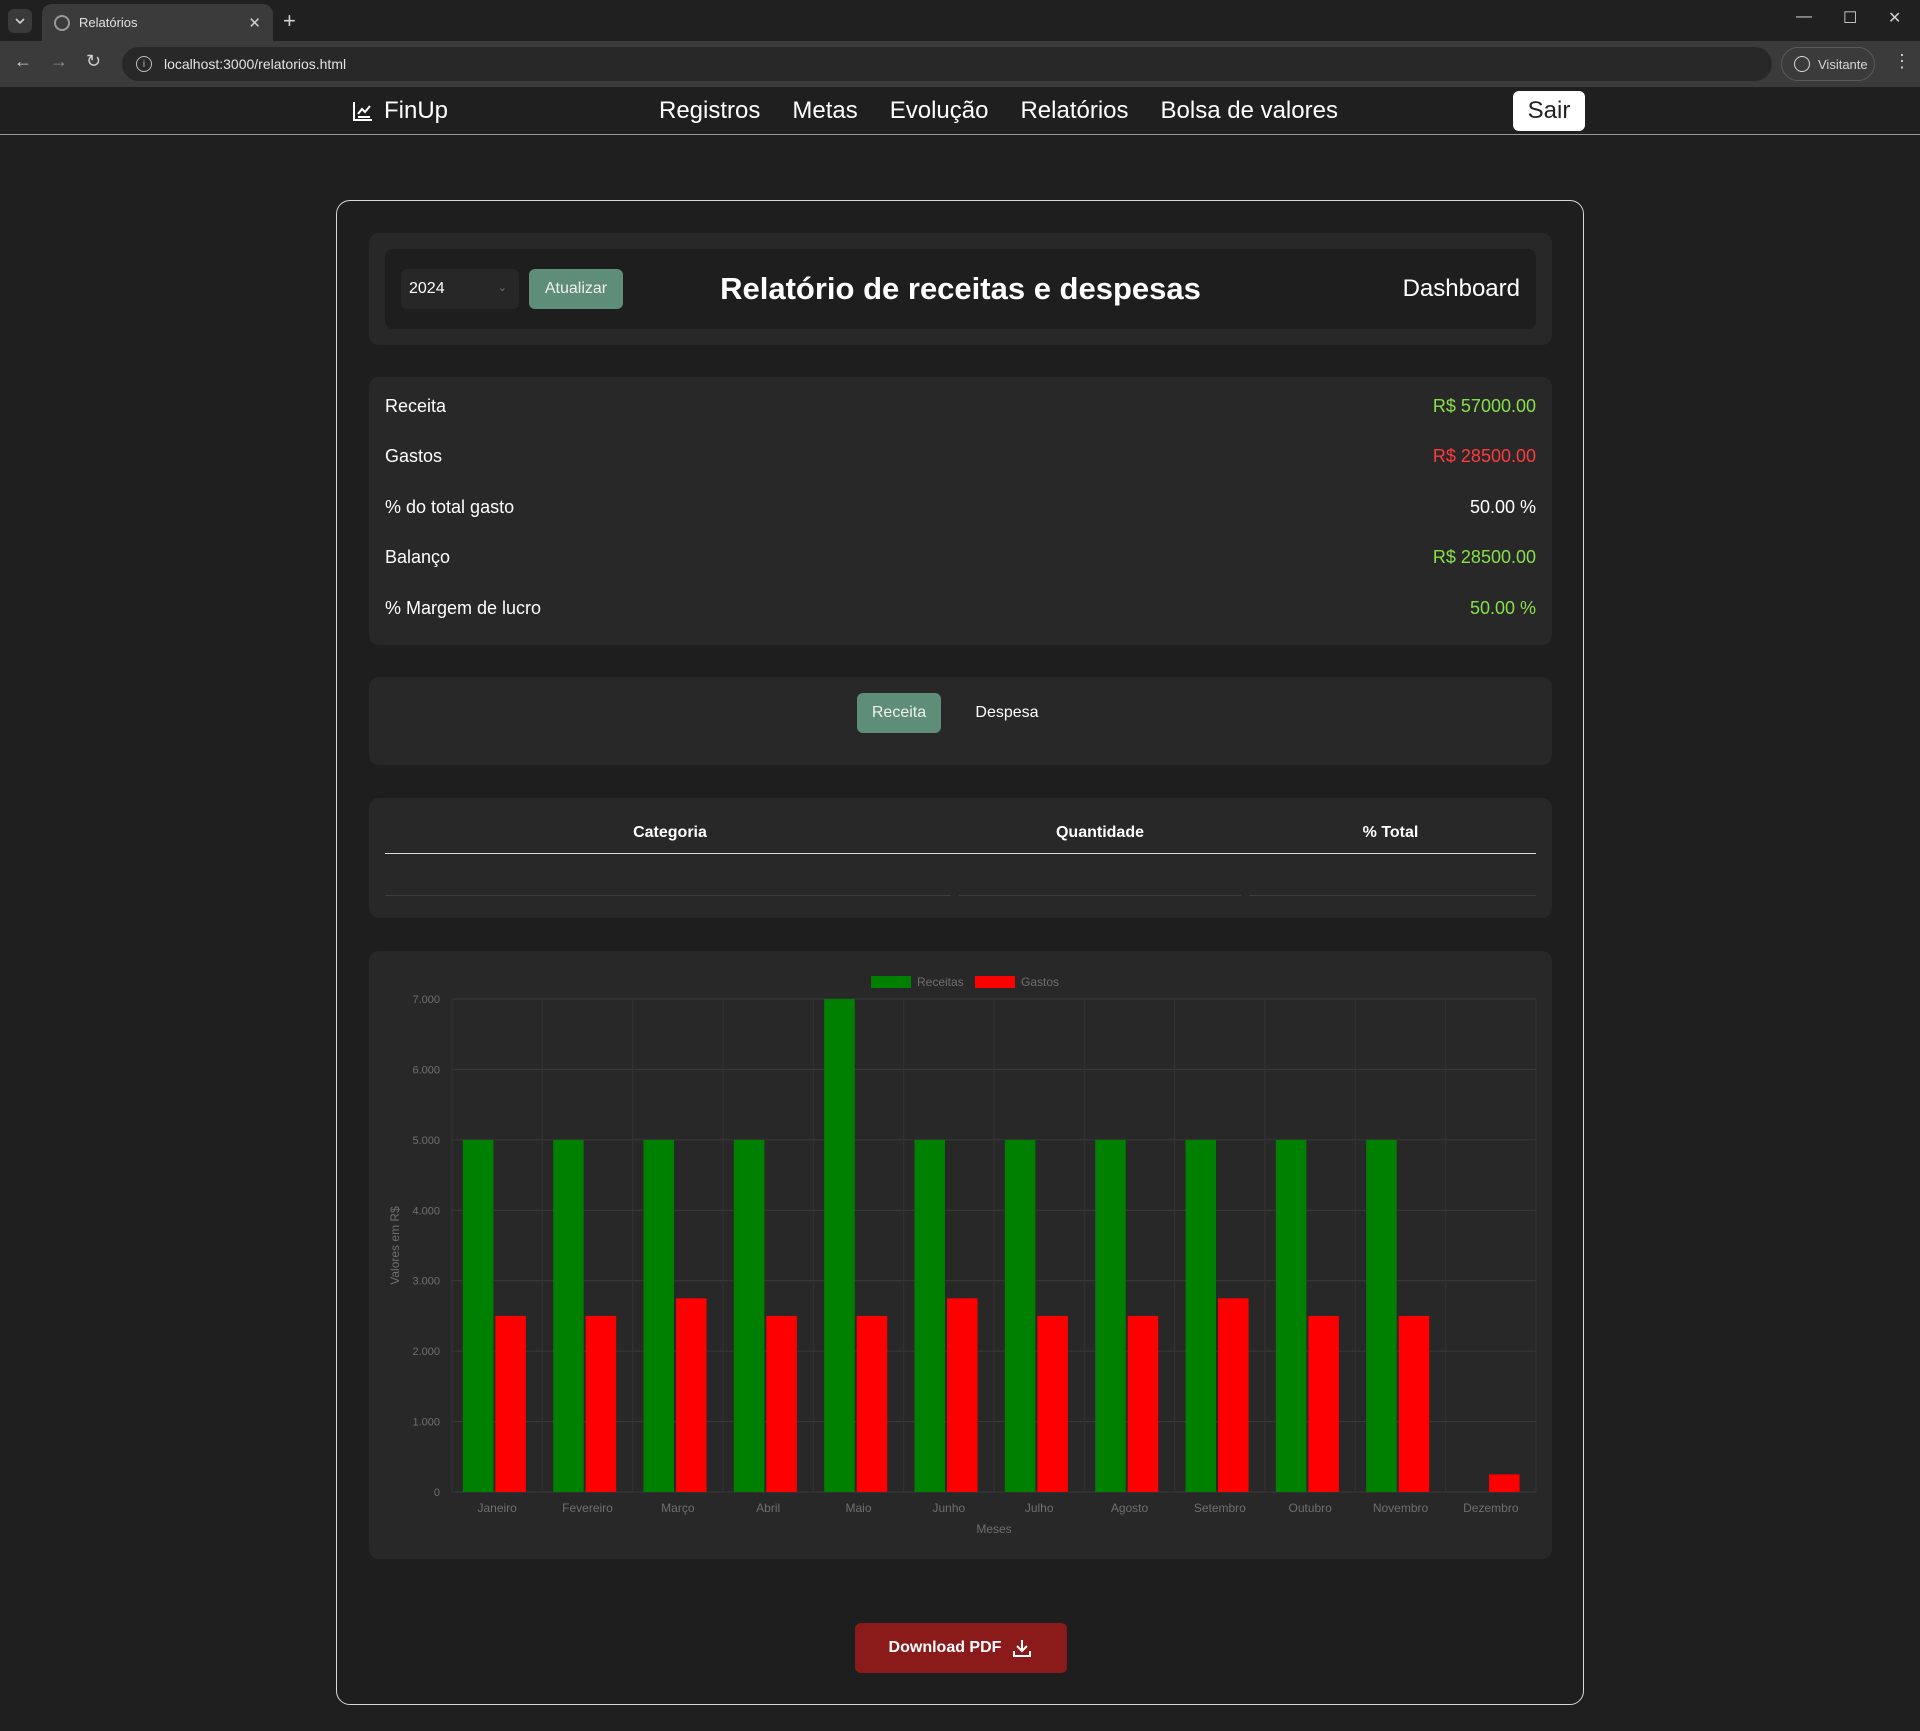 Image resolution: width=1920 pixels, height=1731 pixels. Describe the element at coordinates (1249, 111) in the screenshot. I see `nav-bolsa-de-valores: Bolsa de valores` at that location.